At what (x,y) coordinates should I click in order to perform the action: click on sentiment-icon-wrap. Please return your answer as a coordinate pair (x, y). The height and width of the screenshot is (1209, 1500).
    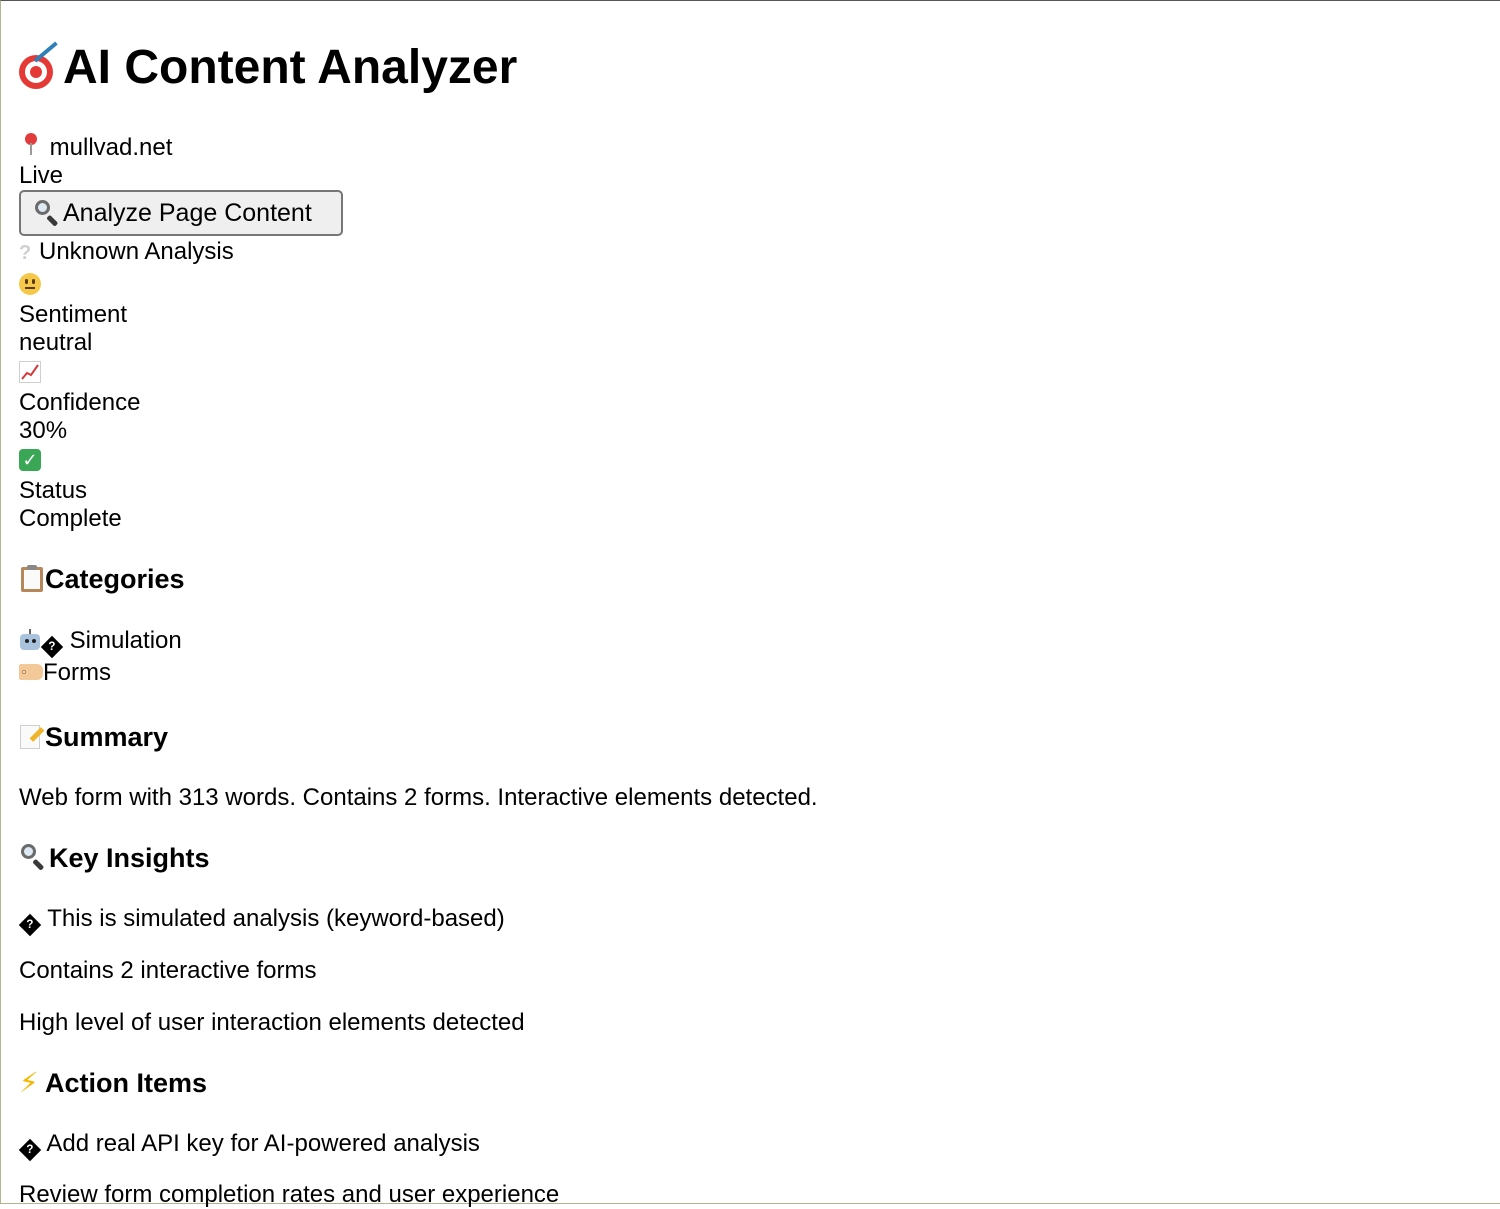
    Looking at the image, I should click on (30, 285).